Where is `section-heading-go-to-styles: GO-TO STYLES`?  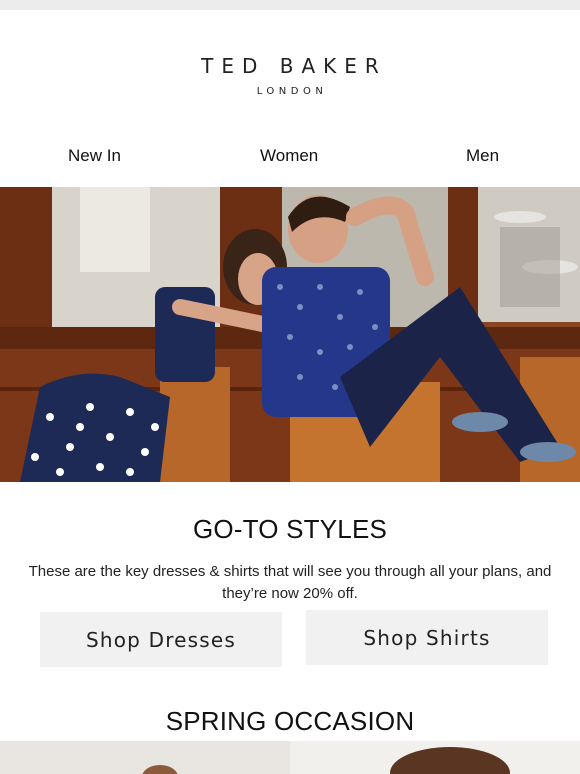
section-heading-go-to-styles: GO-TO STYLES is located at coordinates (290, 529).